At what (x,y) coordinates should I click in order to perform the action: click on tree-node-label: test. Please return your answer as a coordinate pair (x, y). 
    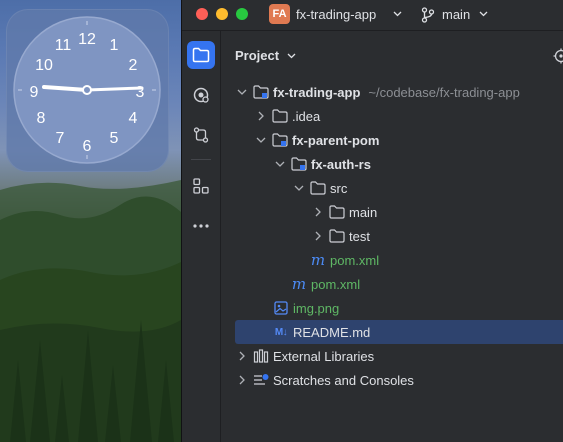
    Looking at the image, I should click on (359, 236).